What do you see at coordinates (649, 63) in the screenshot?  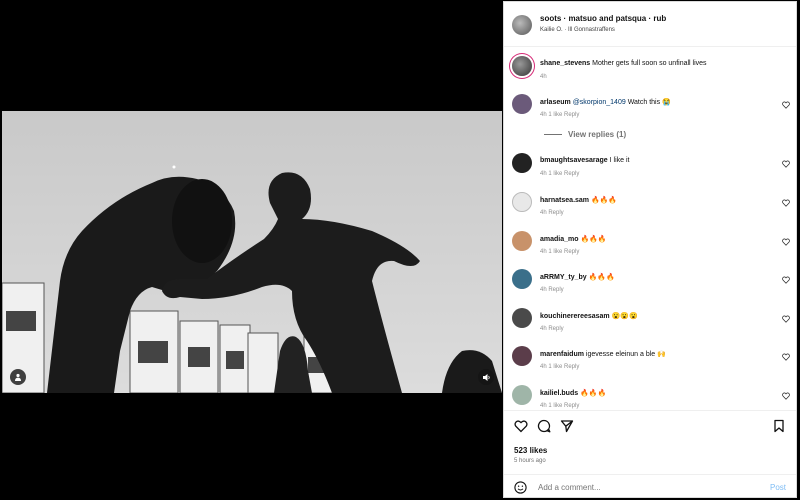 I see `caption-text: Mother gets full soon so unfinall lives` at bounding box center [649, 63].